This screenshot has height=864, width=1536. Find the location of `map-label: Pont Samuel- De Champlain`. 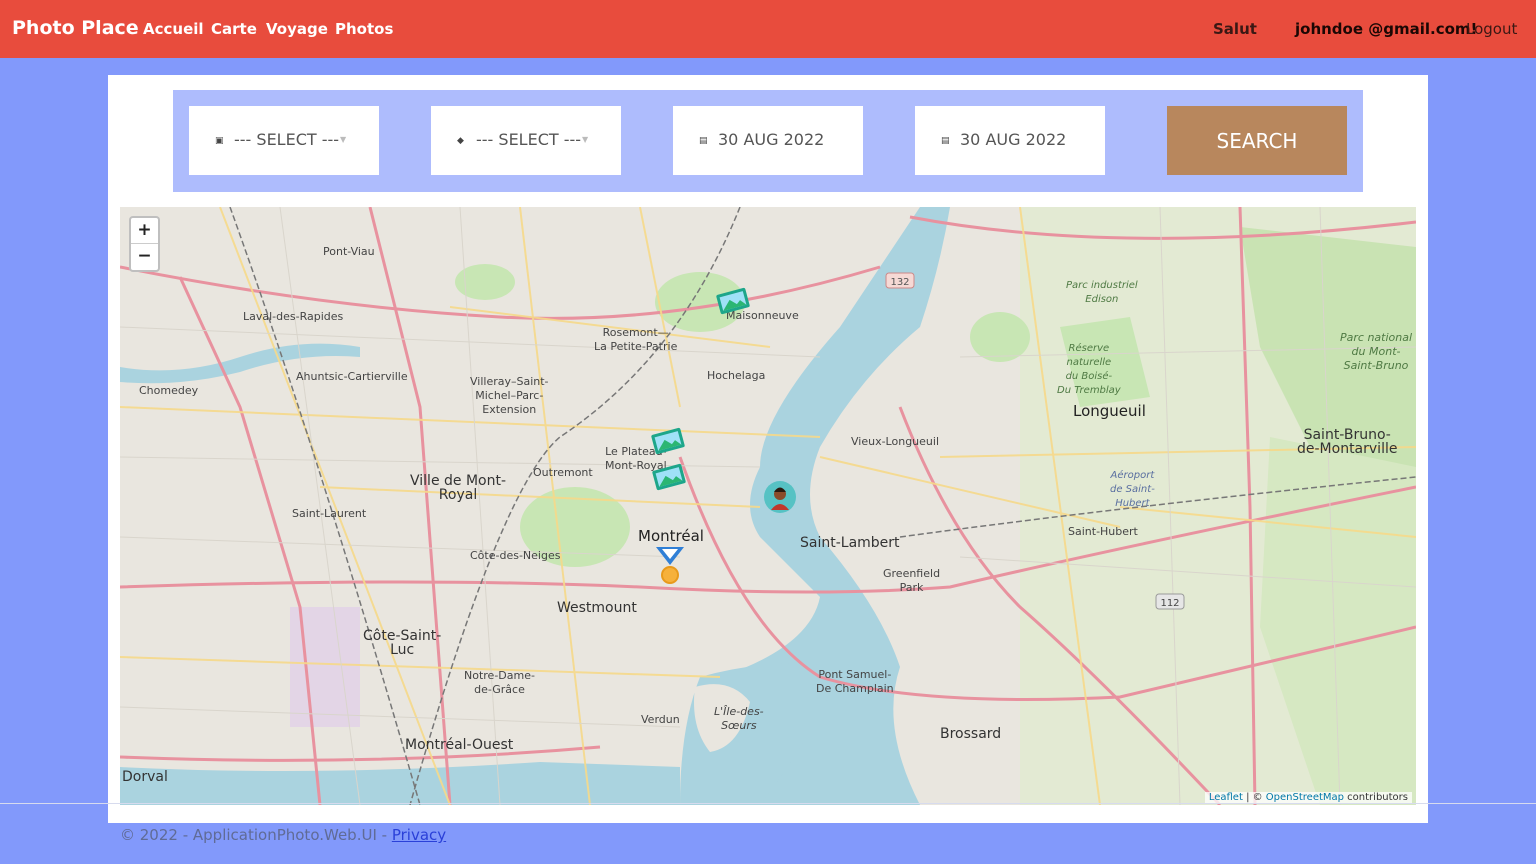

map-label: Pont Samuel- De Champlain is located at coordinates (855, 681).